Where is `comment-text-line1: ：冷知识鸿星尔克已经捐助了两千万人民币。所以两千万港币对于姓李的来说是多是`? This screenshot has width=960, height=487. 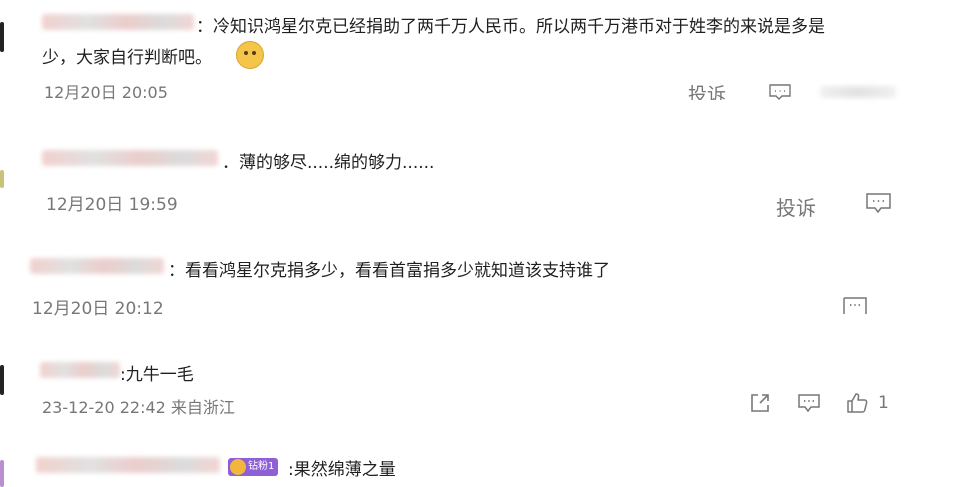 comment-text-line1: ：冷知识鸿星尔克已经捐助了两千万人民币。所以两千万港币对于姓李的来说是多是 is located at coordinates (510, 27).